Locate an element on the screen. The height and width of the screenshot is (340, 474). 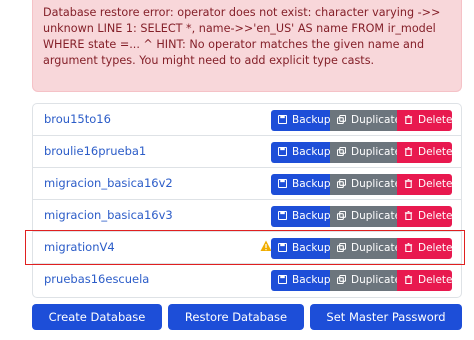
database-name-link: broulie16prueba1 is located at coordinates (95, 151).